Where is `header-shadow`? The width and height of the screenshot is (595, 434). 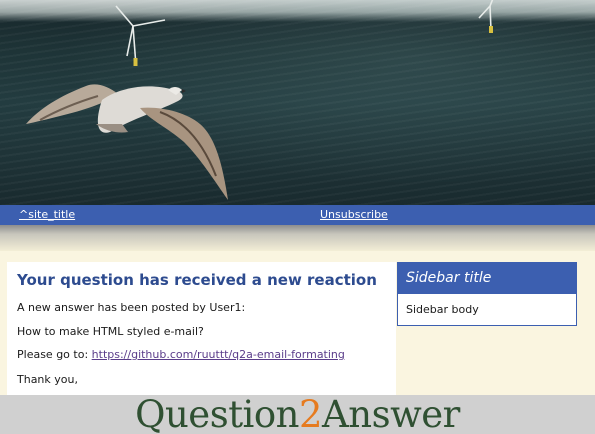 header-shadow is located at coordinates (297, 238).